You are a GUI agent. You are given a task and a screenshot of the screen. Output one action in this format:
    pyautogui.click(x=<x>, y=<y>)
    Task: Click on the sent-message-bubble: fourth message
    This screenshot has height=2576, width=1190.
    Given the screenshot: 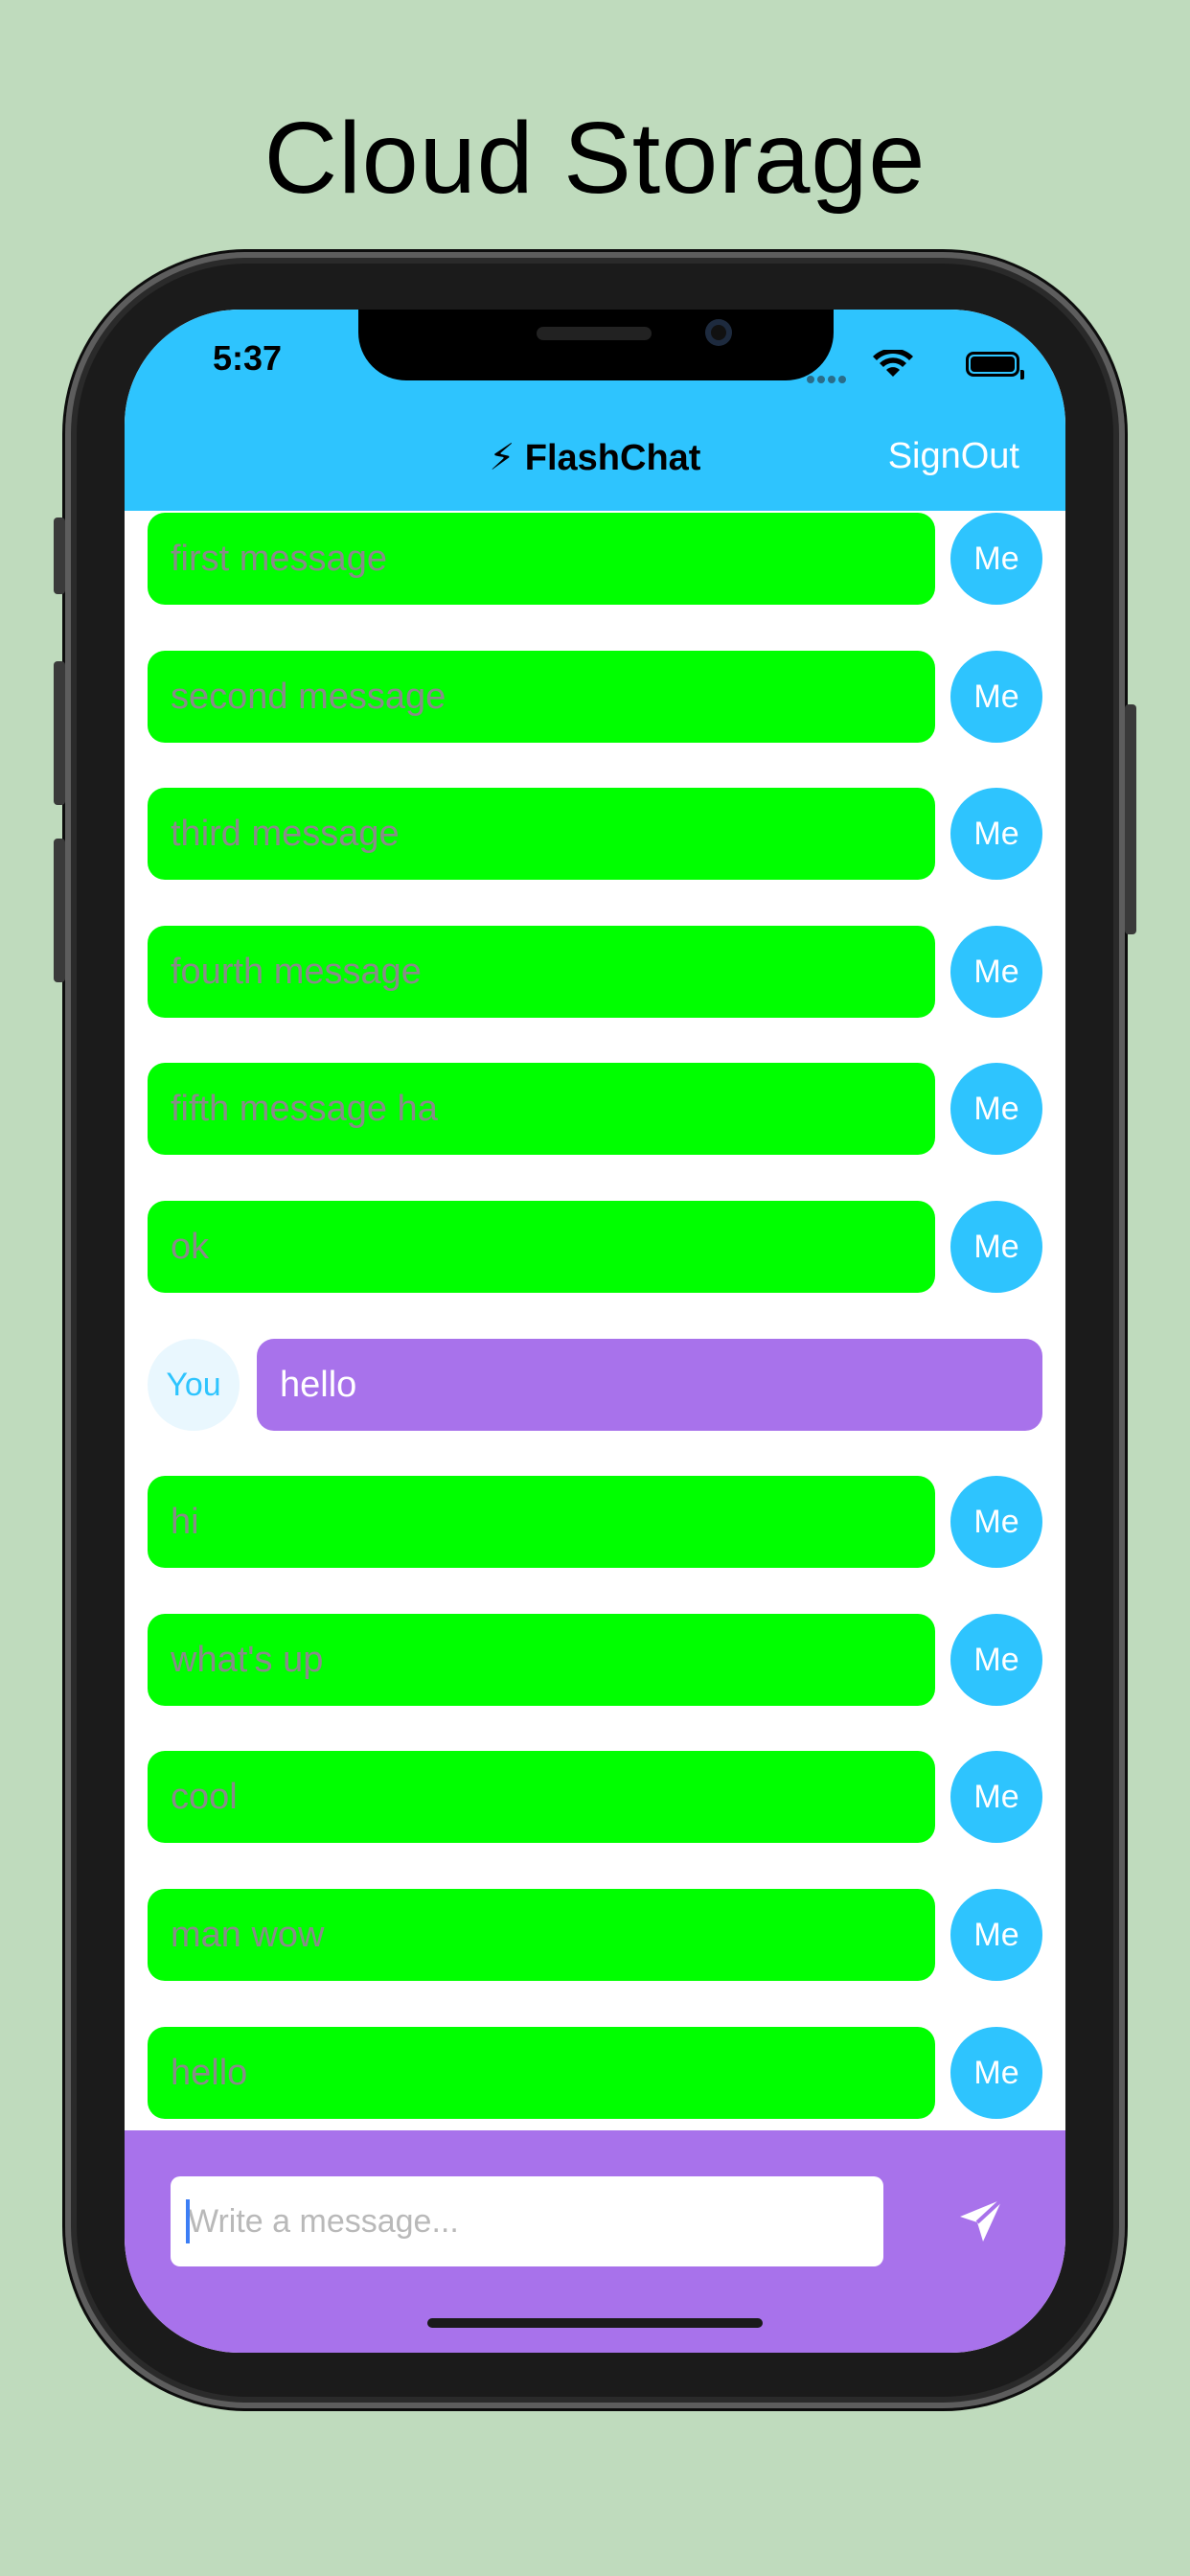 What is the action you would take?
    pyautogui.click(x=542, y=972)
    